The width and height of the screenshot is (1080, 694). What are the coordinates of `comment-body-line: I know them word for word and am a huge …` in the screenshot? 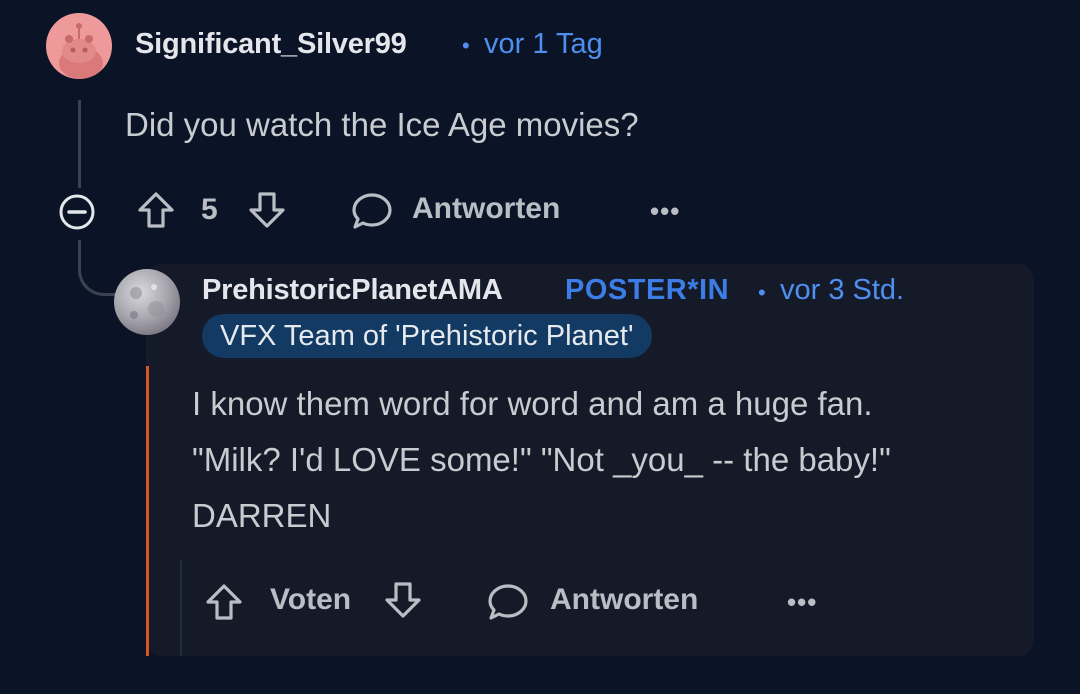 It's located at (532, 403).